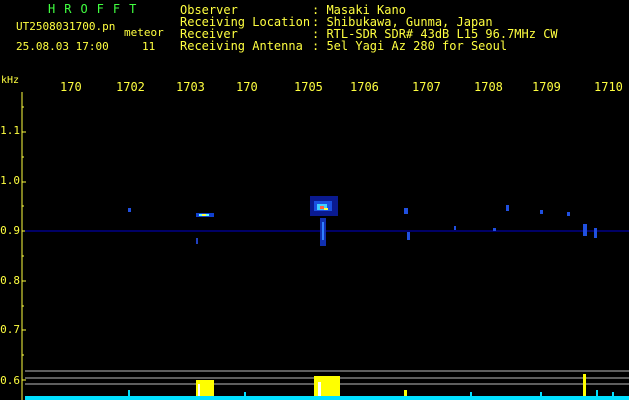 Image resolution: width=629 pixels, height=400 pixels. Describe the element at coordinates (23, 246) in the screenshot. I see `axis-ticks` at that location.